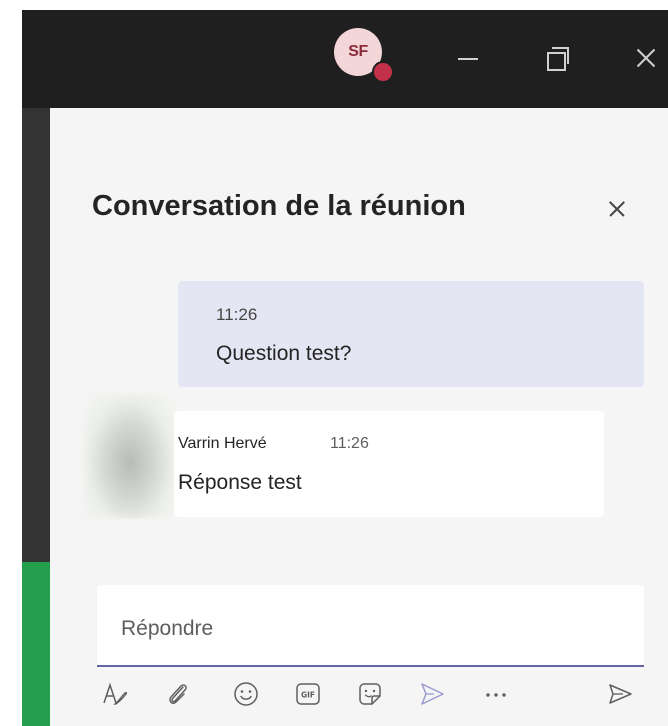 The image size is (668, 726). Describe the element at coordinates (370, 694) in the screenshot. I see `sticker-icon` at that location.